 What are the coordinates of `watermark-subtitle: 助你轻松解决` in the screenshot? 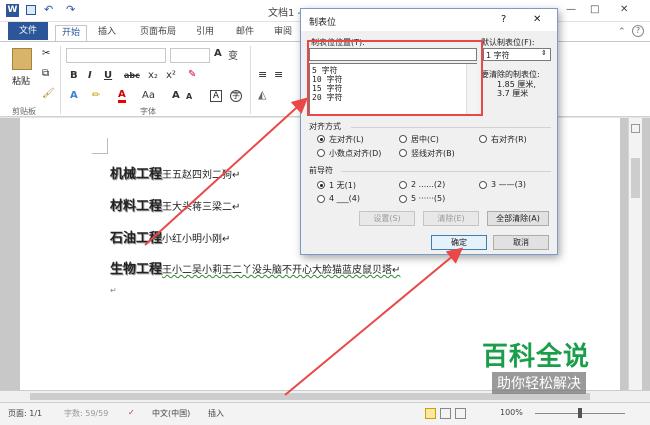 It's located at (539, 383).